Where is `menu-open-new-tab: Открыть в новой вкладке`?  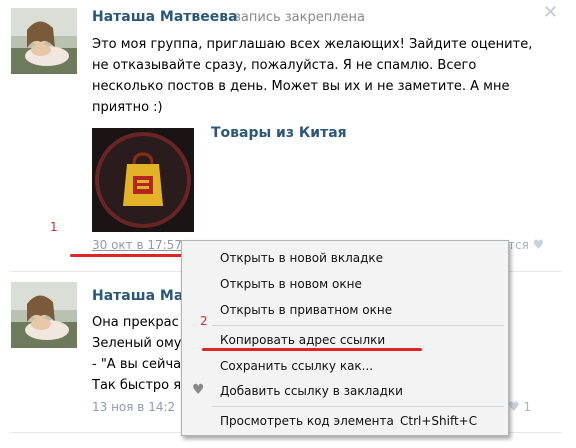 menu-open-new-tab: Открыть в новой вкладке is located at coordinates (301, 258).